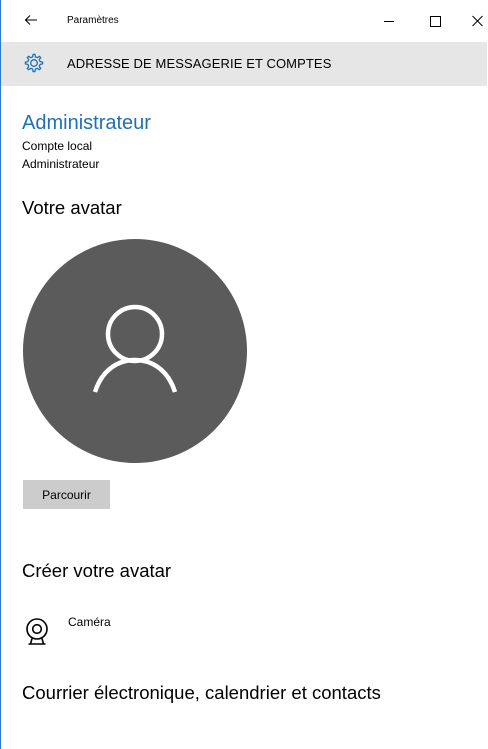 The width and height of the screenshot is (488, 749). I want to click on minimize-button, so click(389, 21).